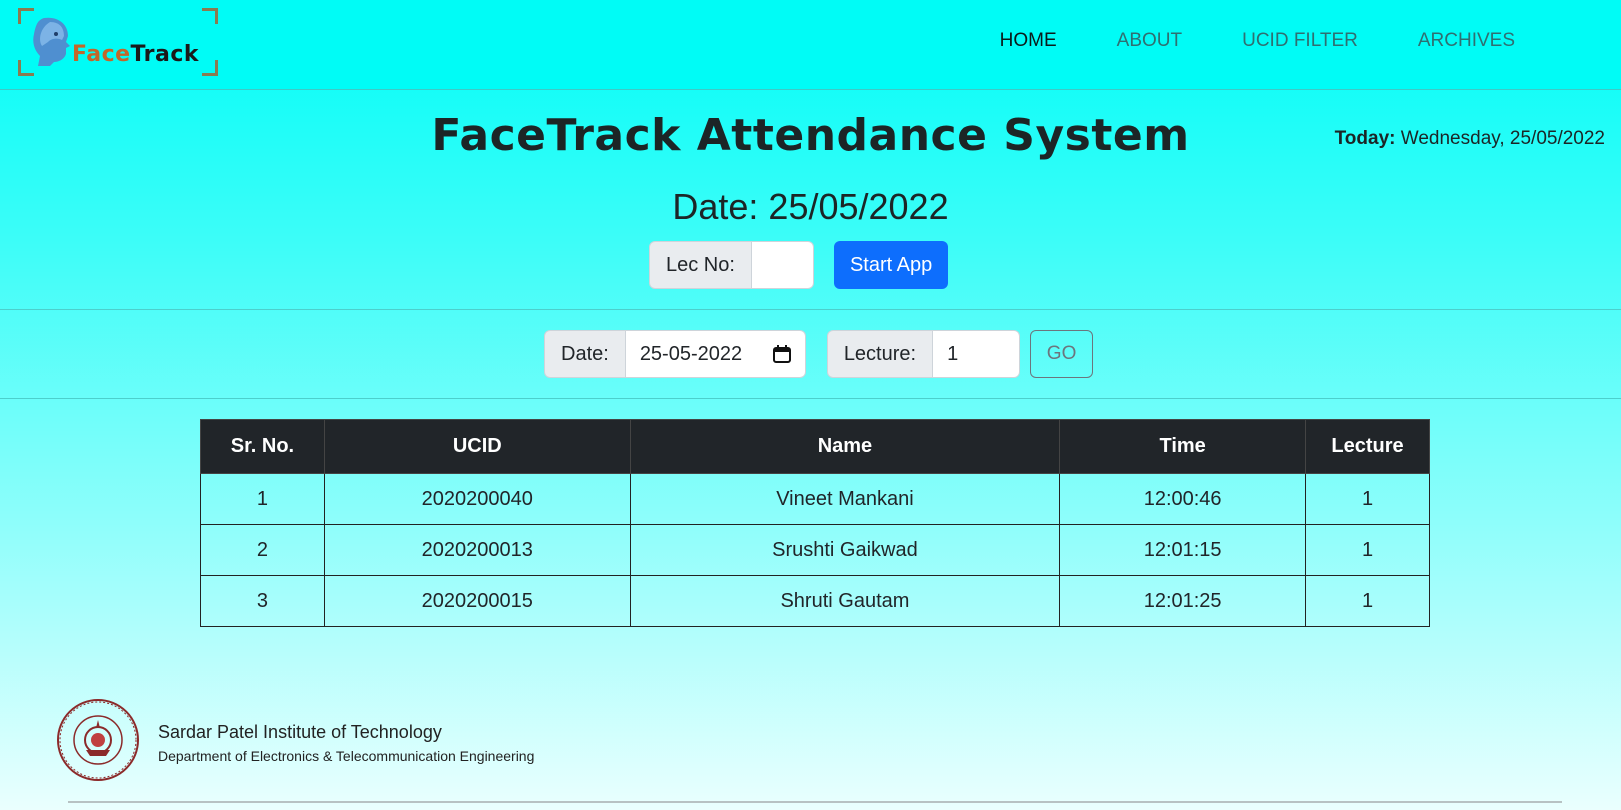 The width and height of the screenshot is (1621, 810). What do you see at coordinates (1183, 550) in the screenshot?
I see `cell-time: 12:01:15` at bounding box center [1183, 550].